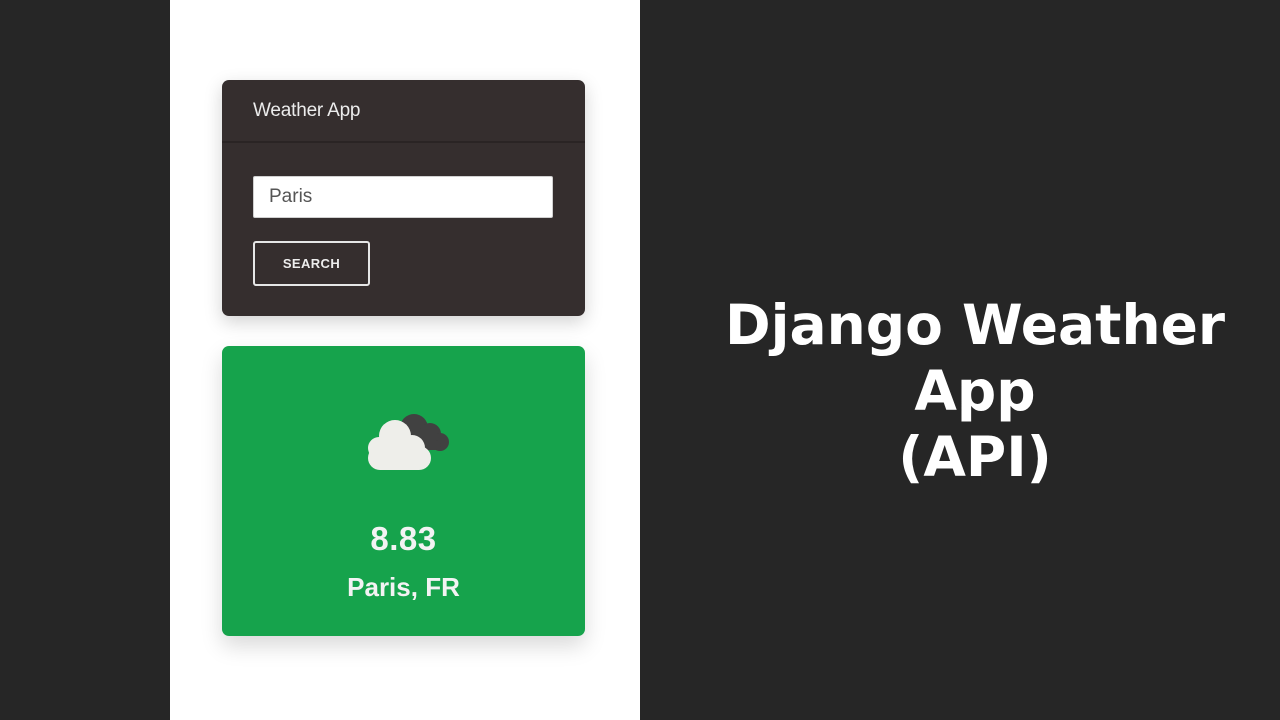 The image size is (1280, 720). I want to click on video-title: Django Weather App (API), so click(967, 391).